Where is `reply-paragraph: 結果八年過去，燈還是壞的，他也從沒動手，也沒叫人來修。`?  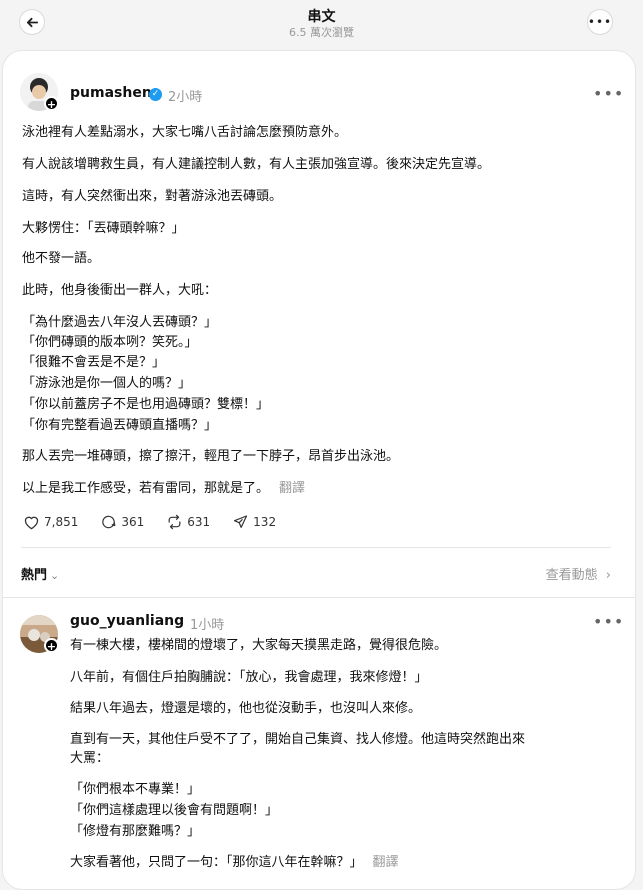
reply-paragraph: 結果八年過去，燈還是壞的，他也從沒動手，也沒叫人來修。 is located at coordinates (246, 708).